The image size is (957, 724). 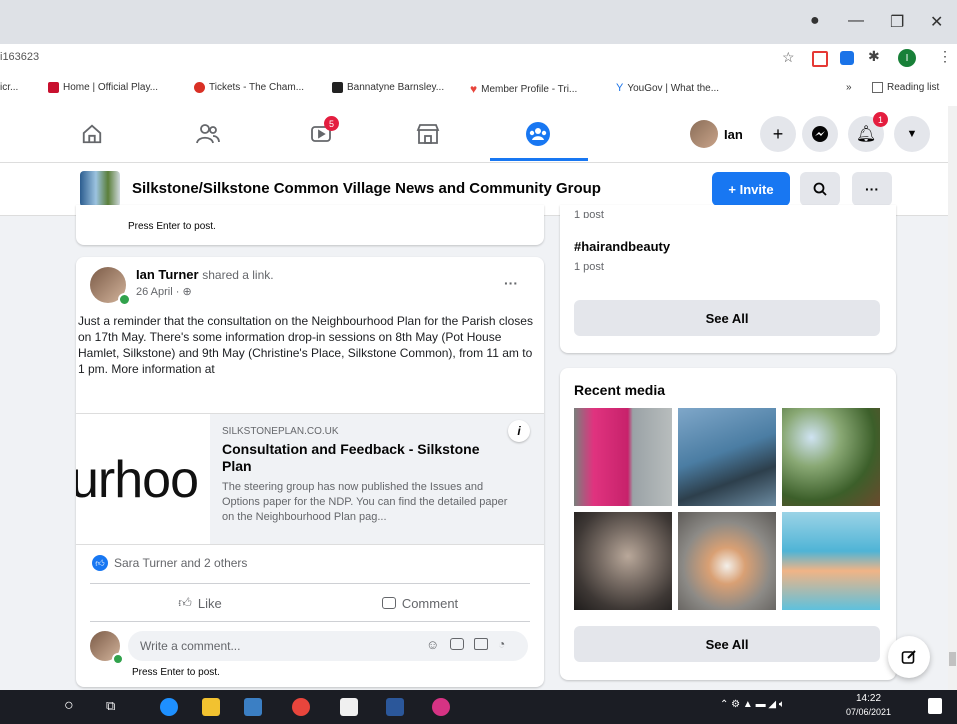 What do you see at coordinates (815, 21) in the screenshot?
I see `record-icon: ●` at bounding box center [815, 21].